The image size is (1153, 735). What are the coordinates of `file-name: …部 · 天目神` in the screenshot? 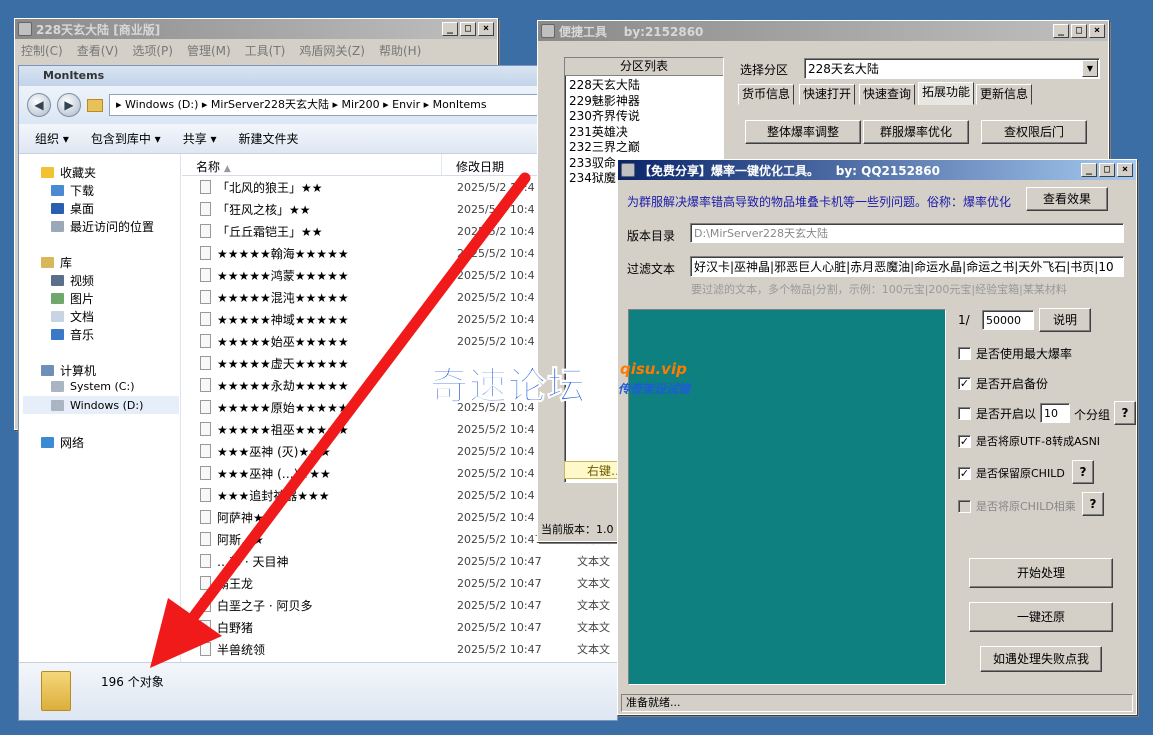 It's located at (253, 561).